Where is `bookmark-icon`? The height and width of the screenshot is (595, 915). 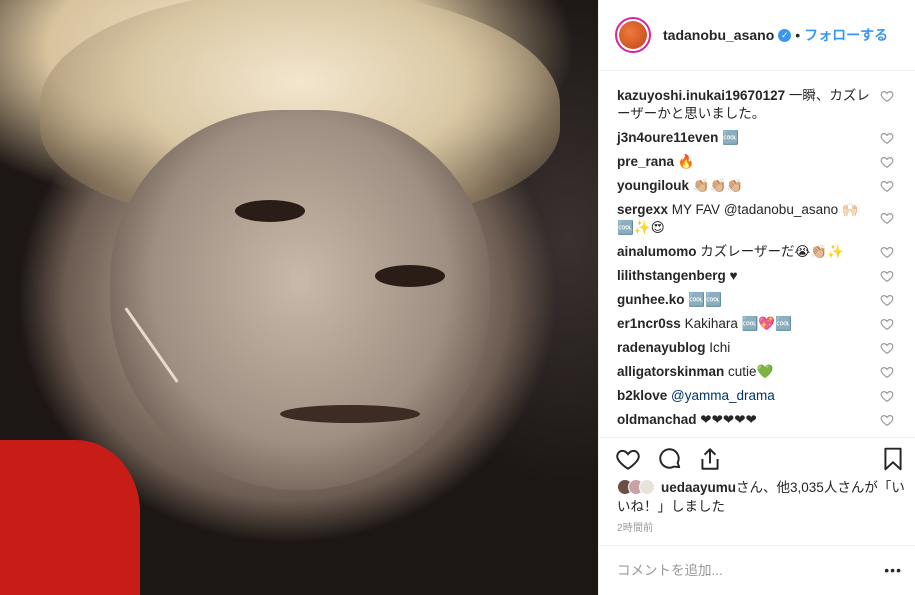
bookmark-icon is located at coordinates (893, 459).